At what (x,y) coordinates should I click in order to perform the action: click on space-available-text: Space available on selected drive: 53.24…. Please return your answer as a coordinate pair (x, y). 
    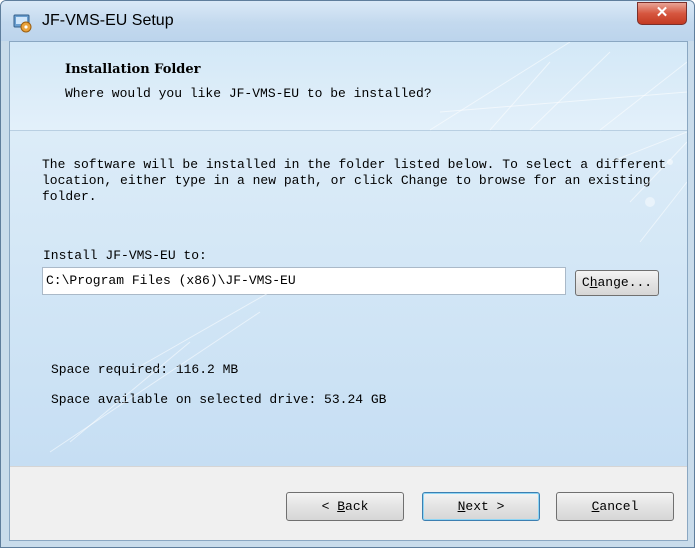
    Looking at the image, I should click on (219, 399).